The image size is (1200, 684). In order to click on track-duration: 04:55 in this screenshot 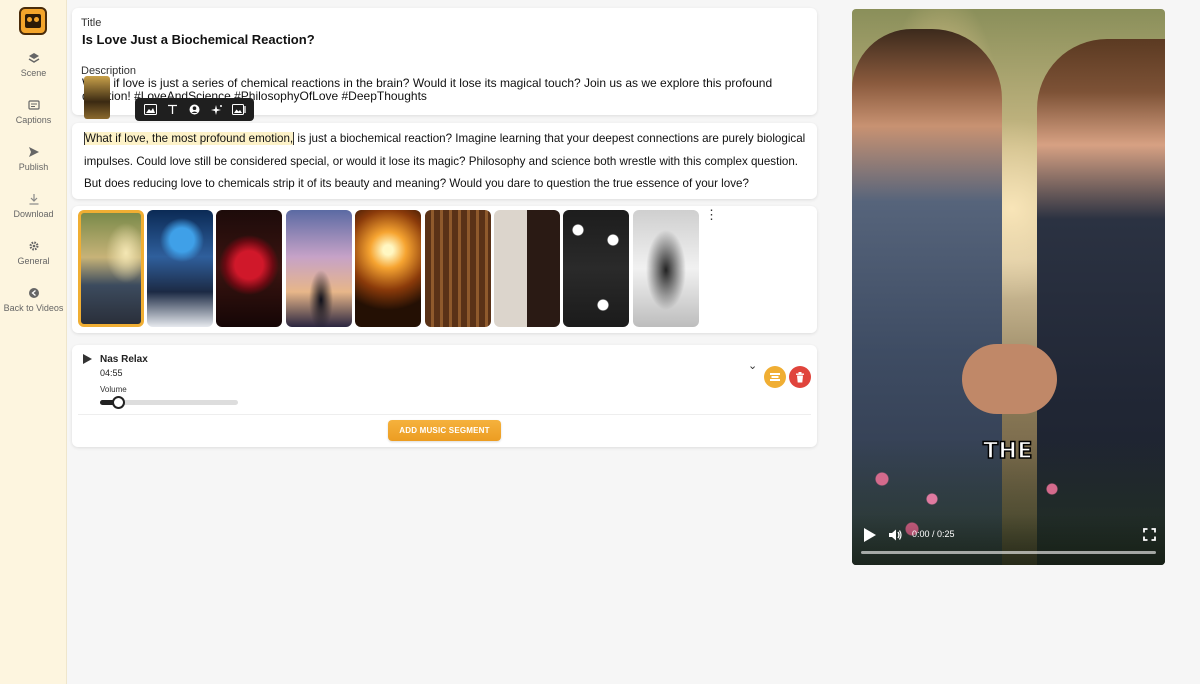, I will do `click(111, 373)`.